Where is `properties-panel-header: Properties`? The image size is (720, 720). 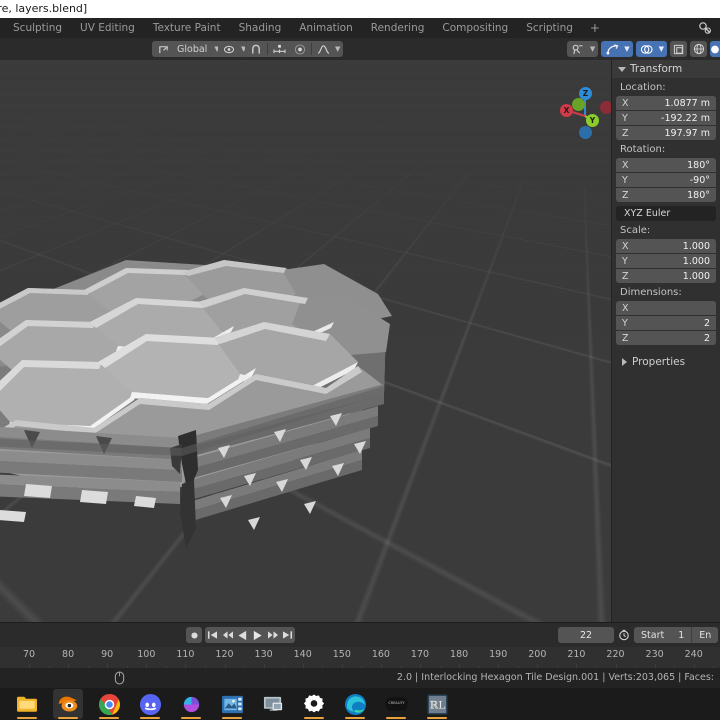 properties-panel-header: Properties is located at coordinates (666, 361).